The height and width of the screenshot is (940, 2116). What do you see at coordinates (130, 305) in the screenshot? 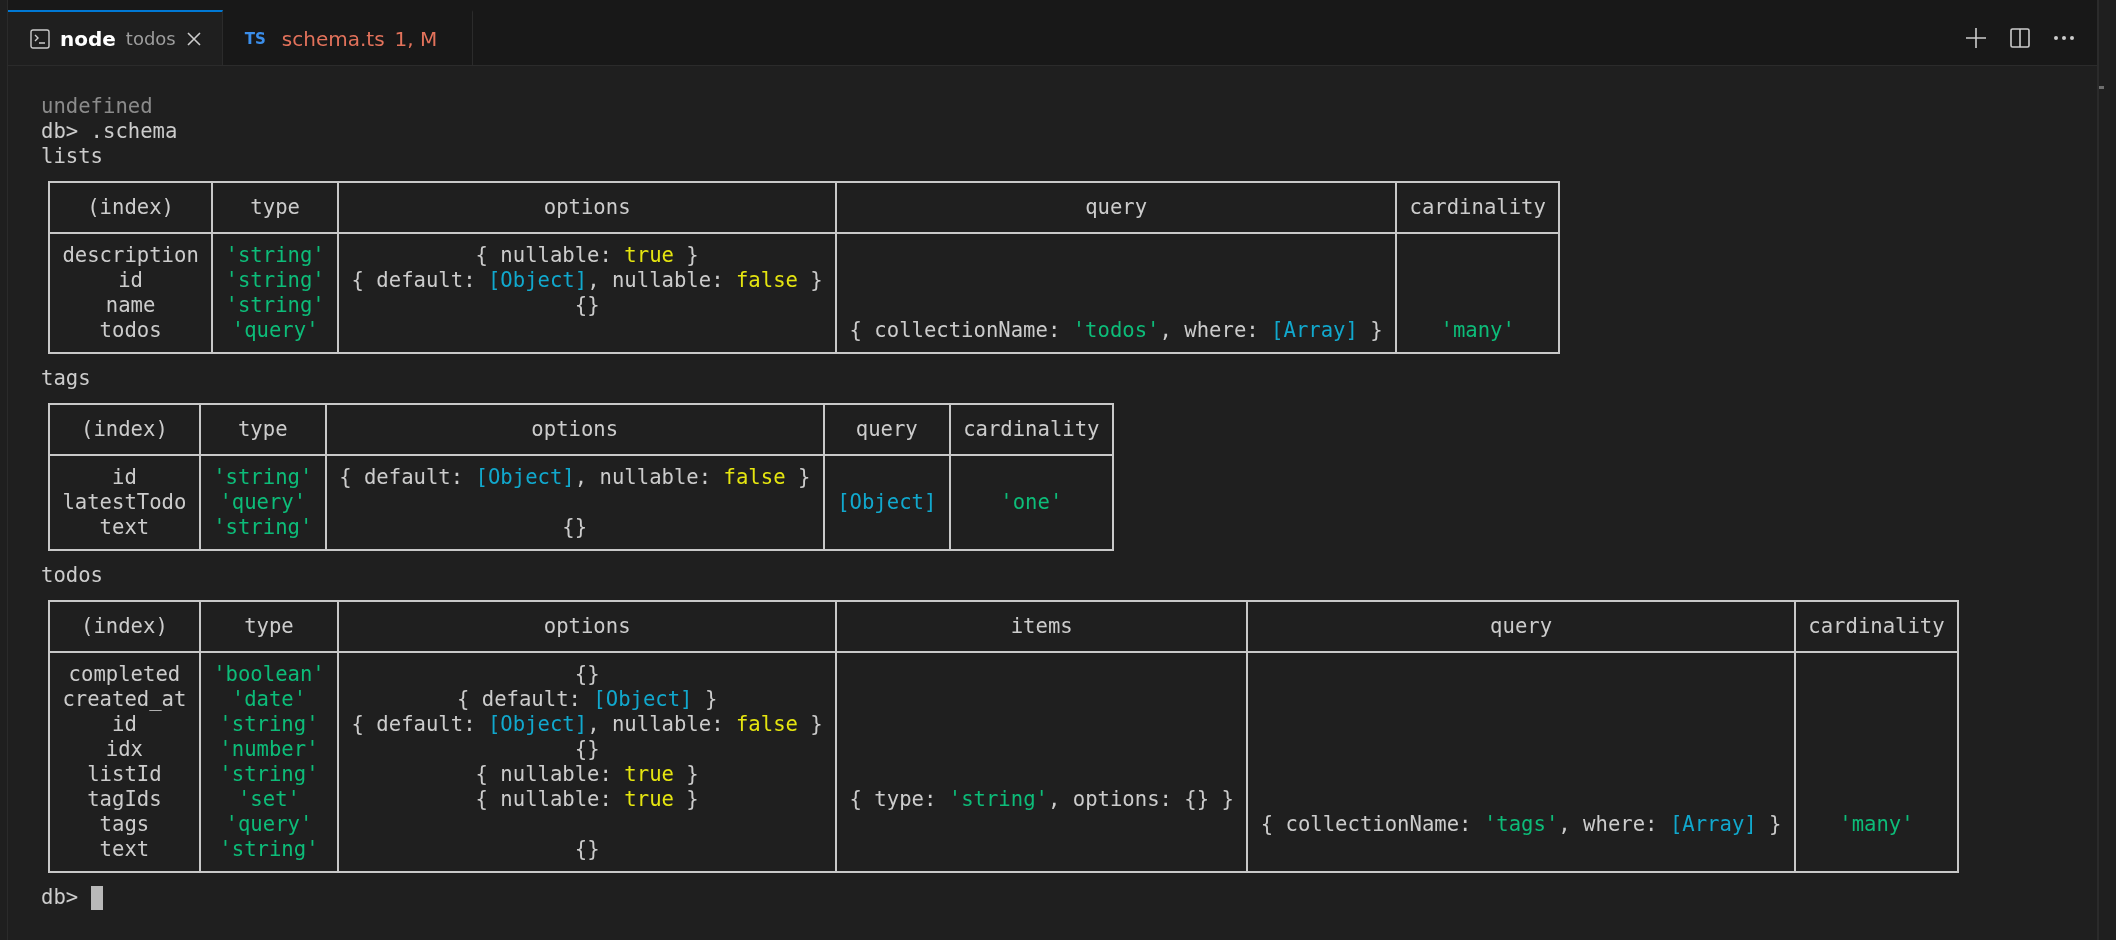
I see `table-cell-text: name` at bounding box center [130, 305].